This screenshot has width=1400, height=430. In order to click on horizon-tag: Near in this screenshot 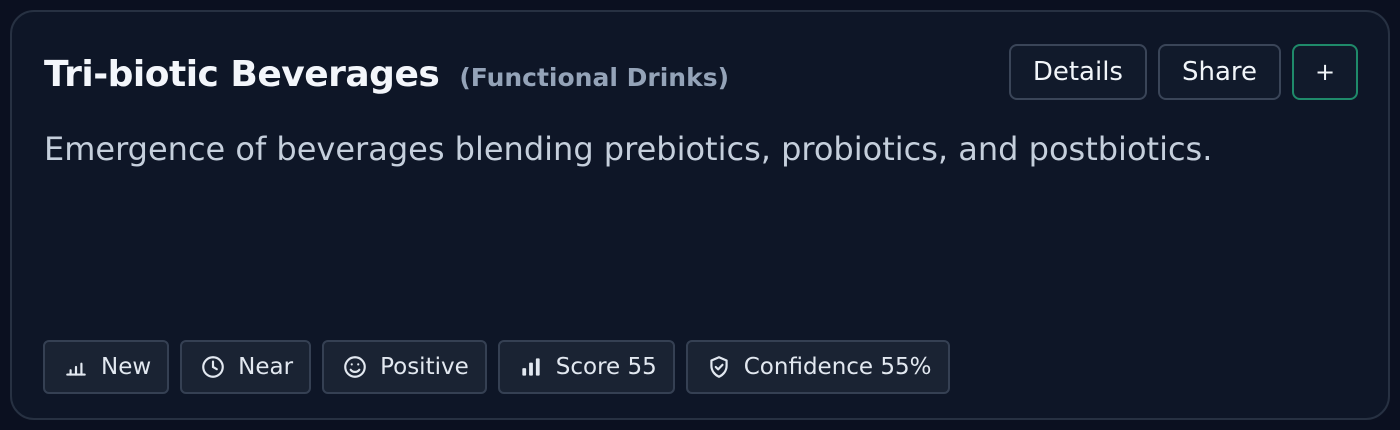, I will do `click(246, 367)`.